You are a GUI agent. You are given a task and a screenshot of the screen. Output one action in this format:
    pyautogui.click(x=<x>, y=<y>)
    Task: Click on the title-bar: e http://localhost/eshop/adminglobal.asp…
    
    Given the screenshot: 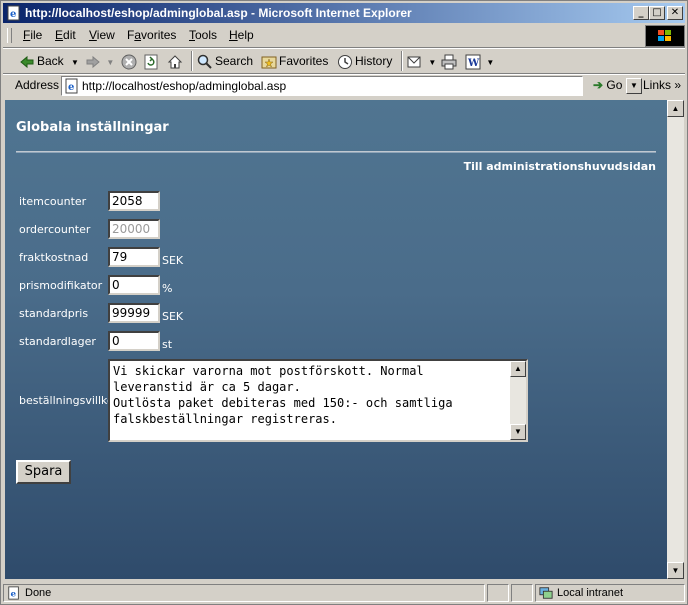 What is the action you would take?
    pyautogui.click(x=344, y=13)
    